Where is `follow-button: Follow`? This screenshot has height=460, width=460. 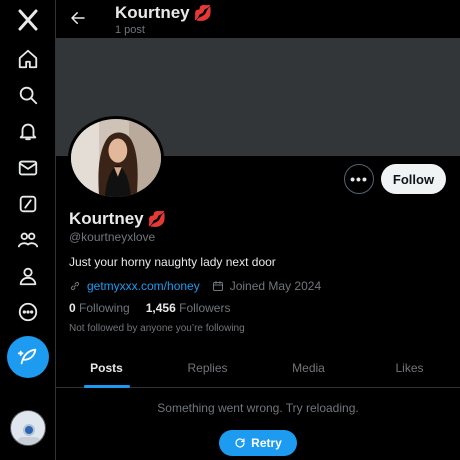
follow-button: Follow is located at coordinates (413, 179).